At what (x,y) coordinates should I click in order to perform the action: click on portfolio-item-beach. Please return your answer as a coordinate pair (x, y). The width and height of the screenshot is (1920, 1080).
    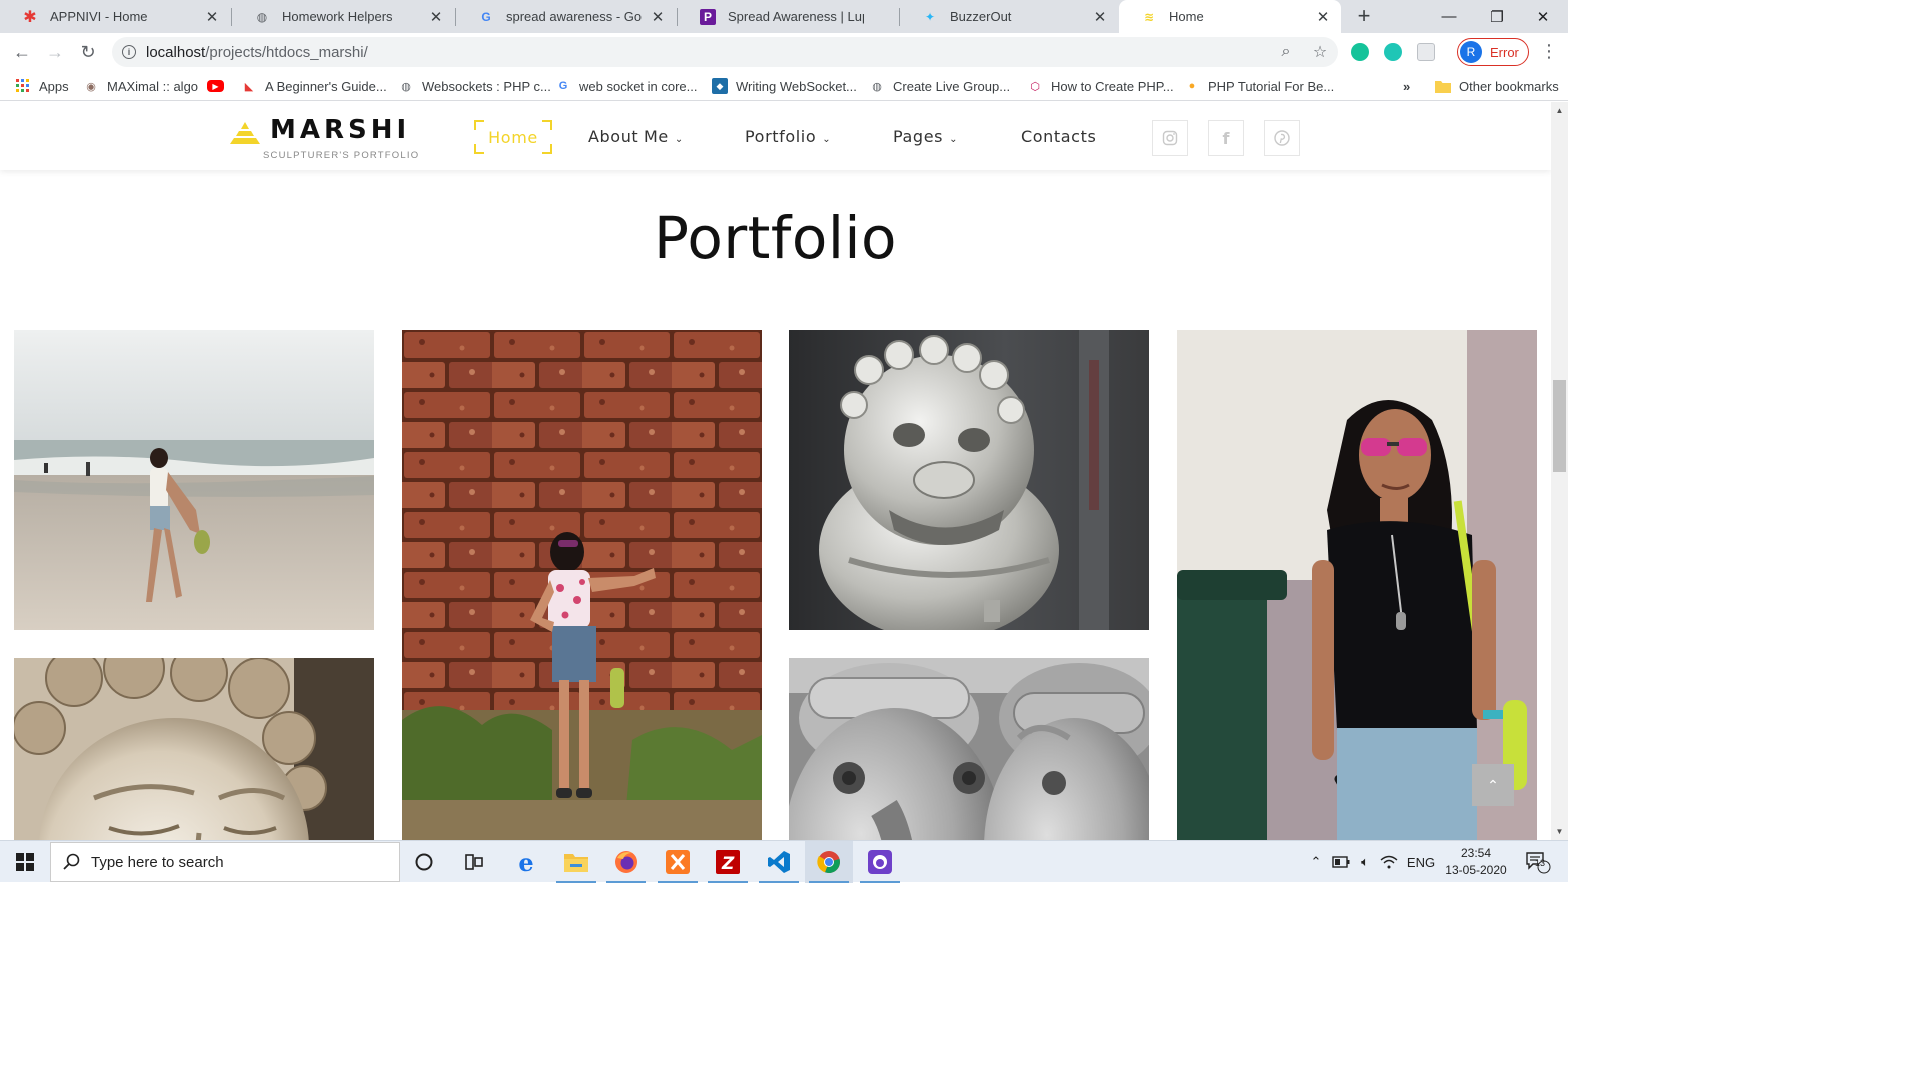
    Looking at the image, I should click on (194, 480).